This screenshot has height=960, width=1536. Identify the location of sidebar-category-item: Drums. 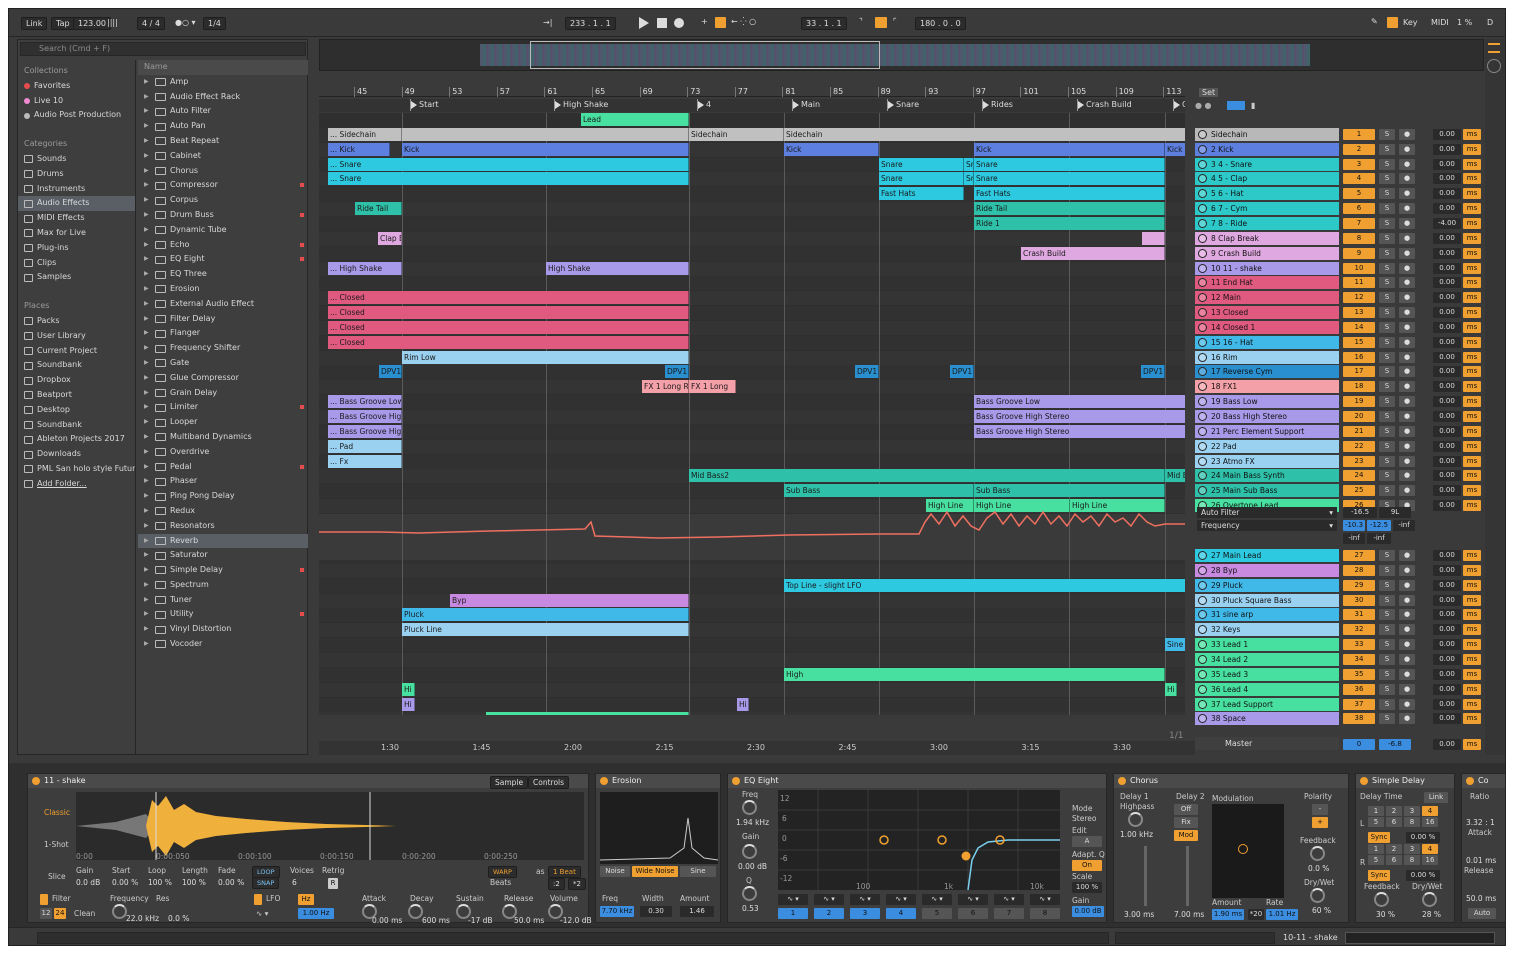
(76, 174).